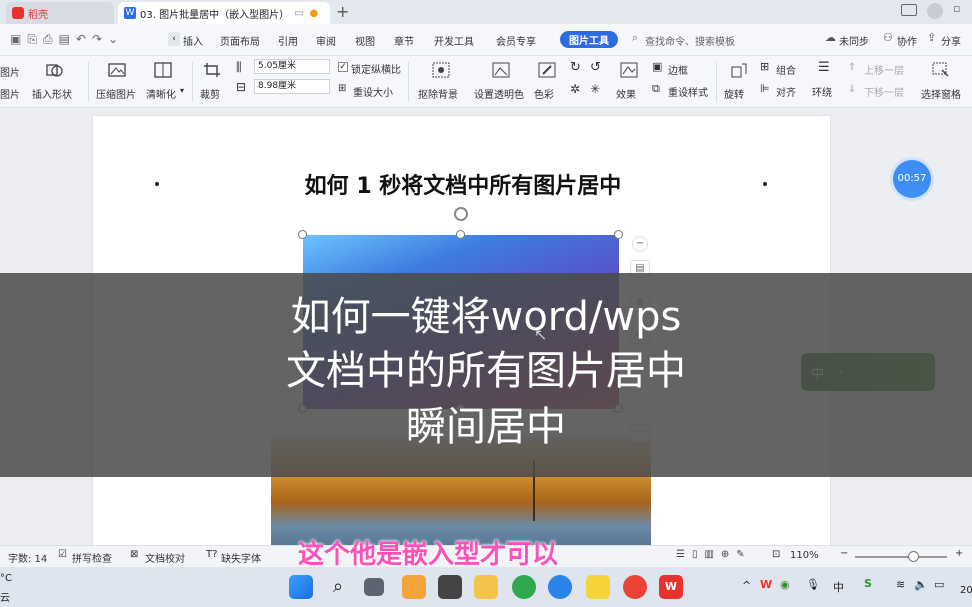 The height and width of the screenshot is (607, 972). What do you see at coordinates (404, 40) in the screenshot?
I see `menu-chapter: 章节` at bounding box center [404, 40].